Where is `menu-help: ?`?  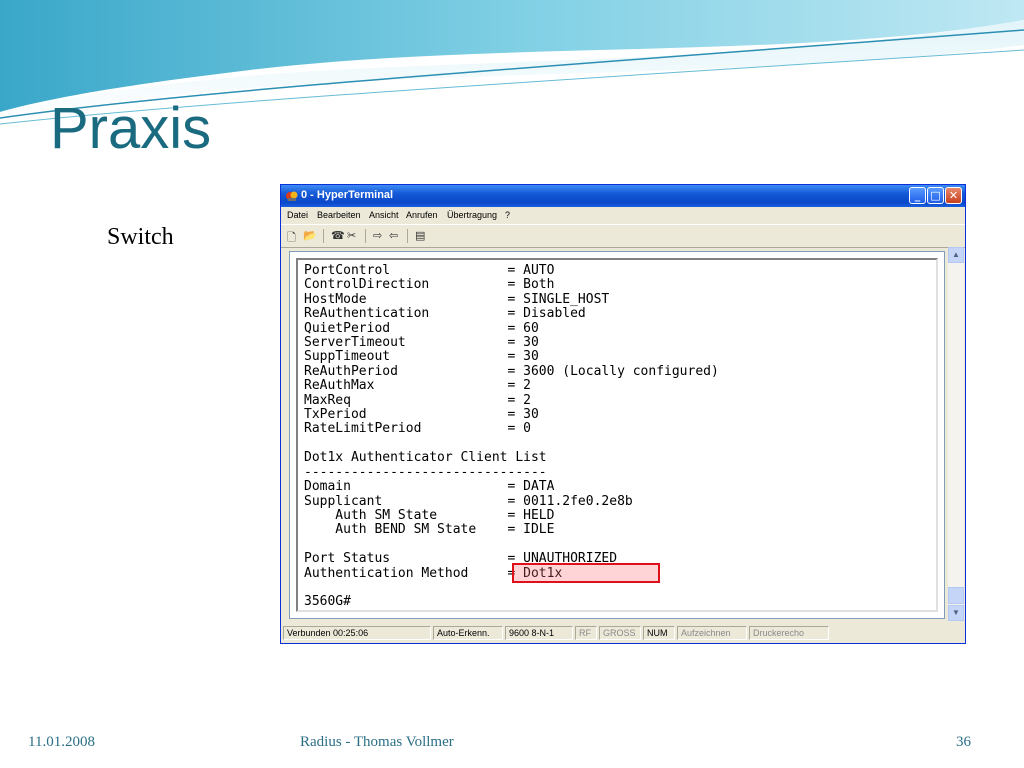
menu-help: ? is located at coordinates (507, 215).